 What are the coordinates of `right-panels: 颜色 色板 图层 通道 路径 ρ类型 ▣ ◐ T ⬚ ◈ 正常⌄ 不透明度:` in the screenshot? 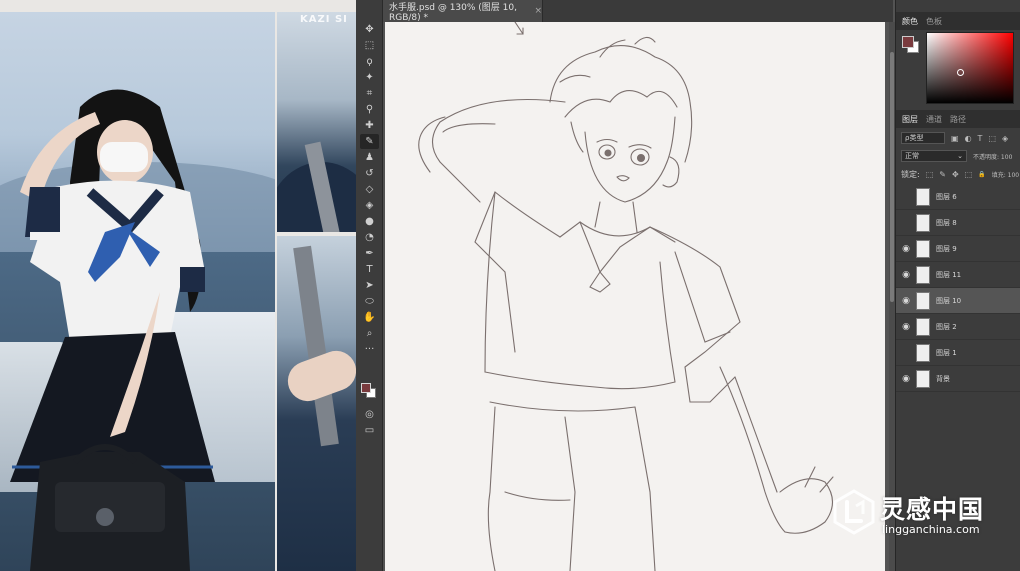 It's located at (957, 285).